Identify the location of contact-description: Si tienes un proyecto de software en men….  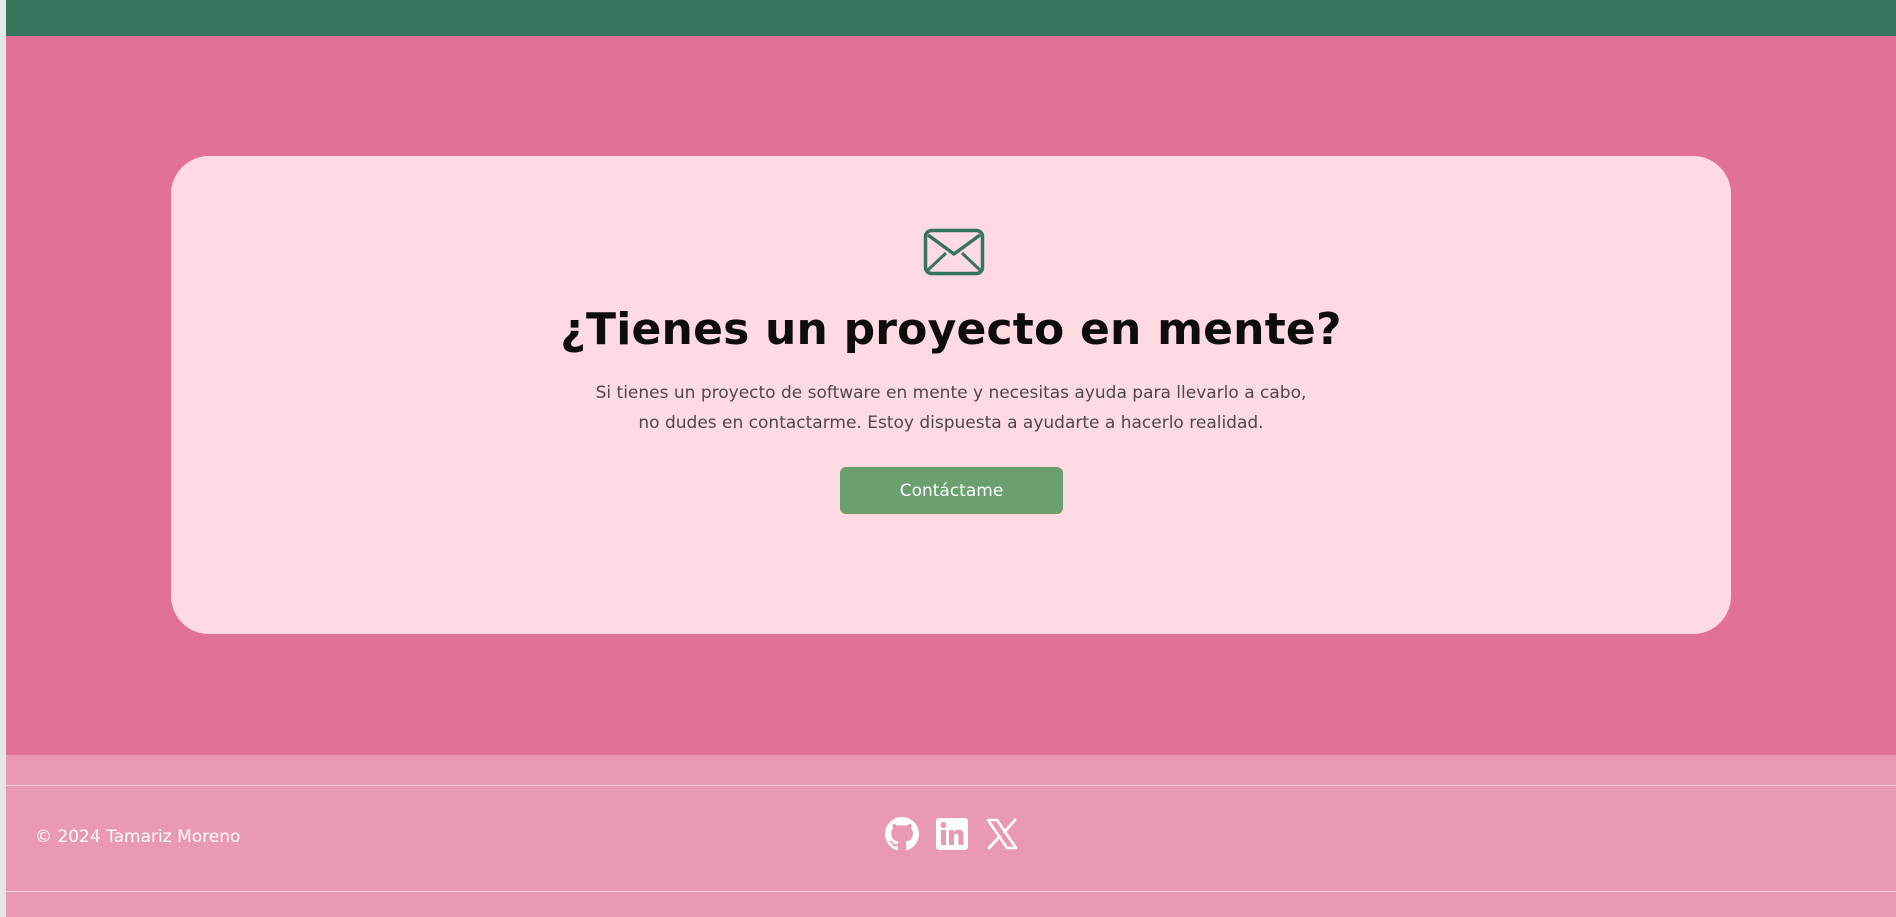
(951, 408).